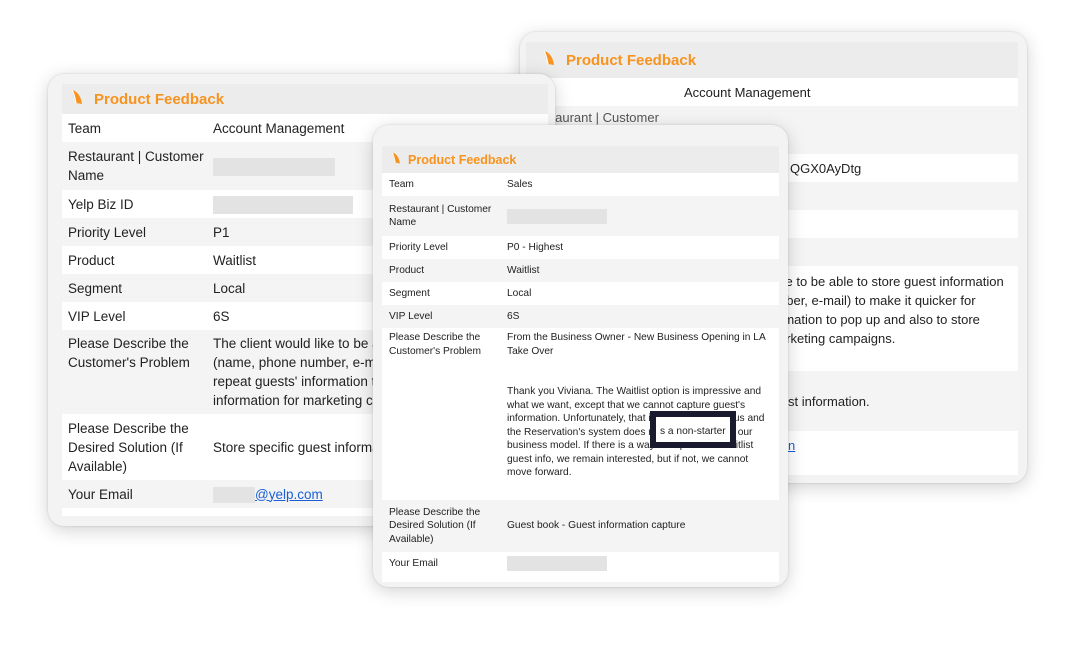 The width and height of the screenshot is (1076, 650). What do you see at coordinates (137, 204) in the screenshot?
I see `row-label: Yelp Biz ID` at bounding box center [137, 204].